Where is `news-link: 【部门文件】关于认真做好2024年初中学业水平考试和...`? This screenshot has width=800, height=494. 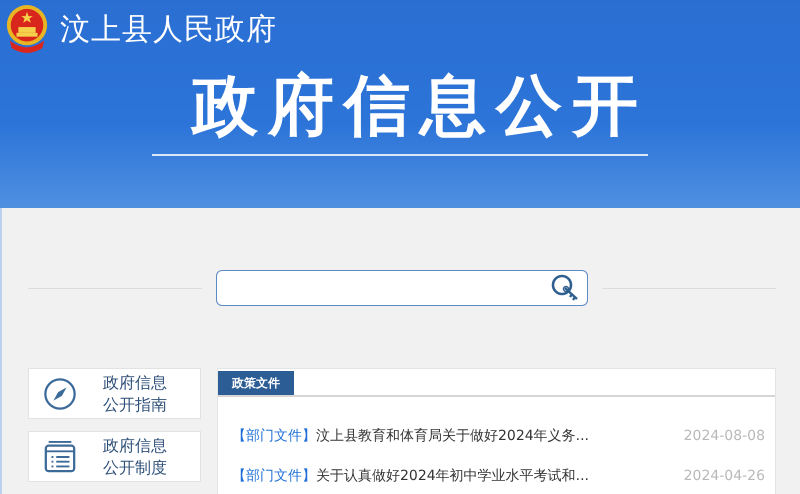 news-link: 【部门文件】关于认真做好2024年初中学业水平考试和... is located at coordinates (410, 476).